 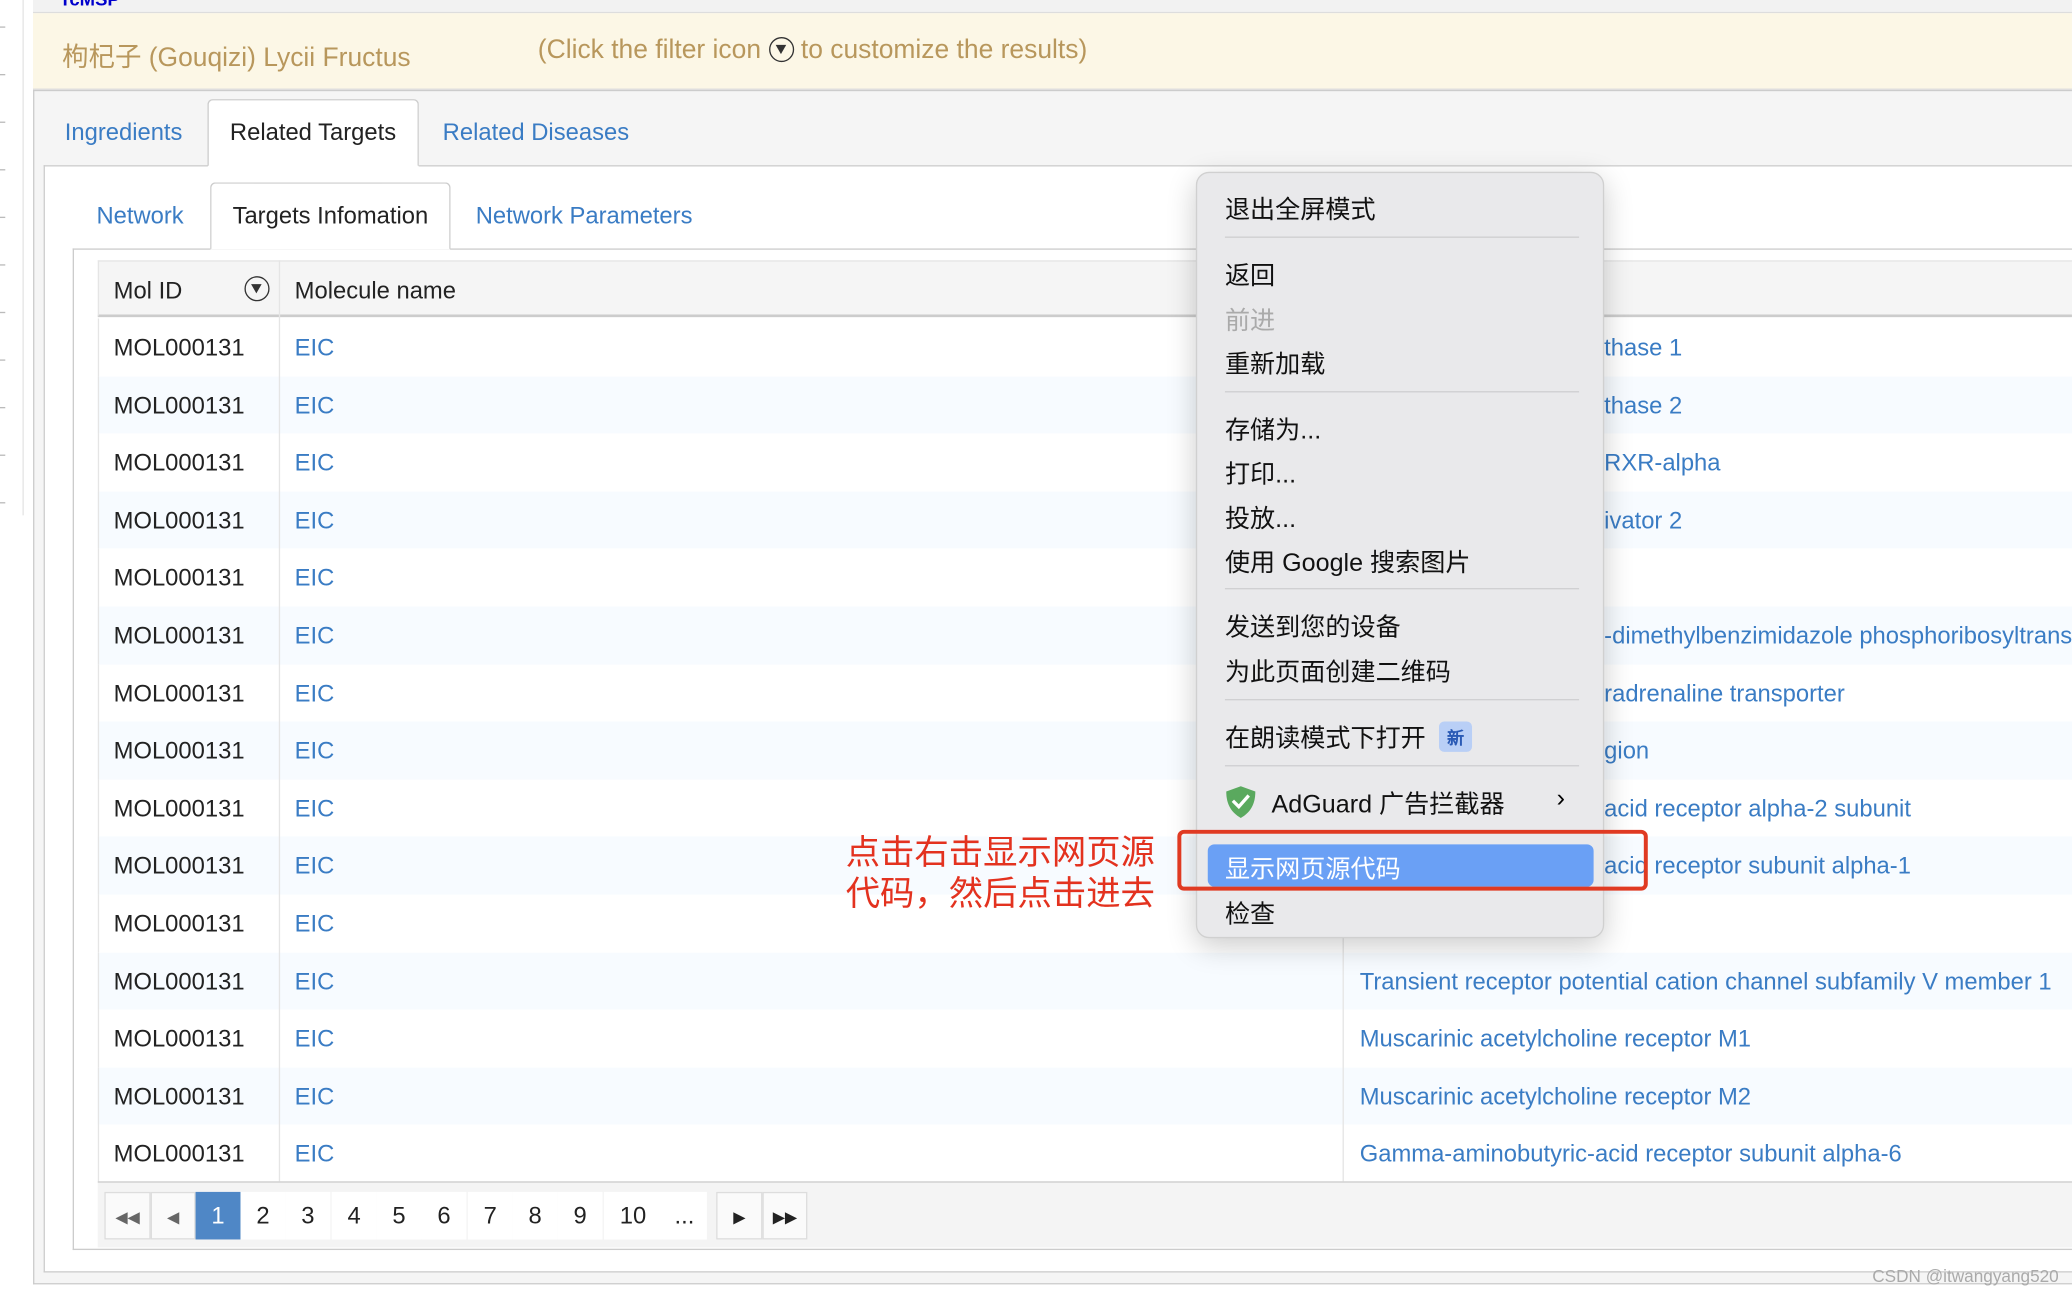 What do you see at coordinates (1241, 802) in the screenshot?
I see `adguard-shield-icon` at bounding box center [1241, 802].